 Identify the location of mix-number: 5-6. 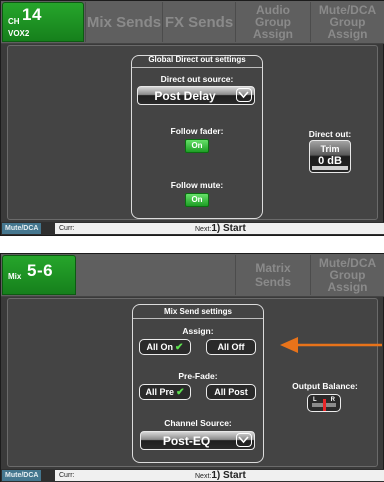
(40, 270).